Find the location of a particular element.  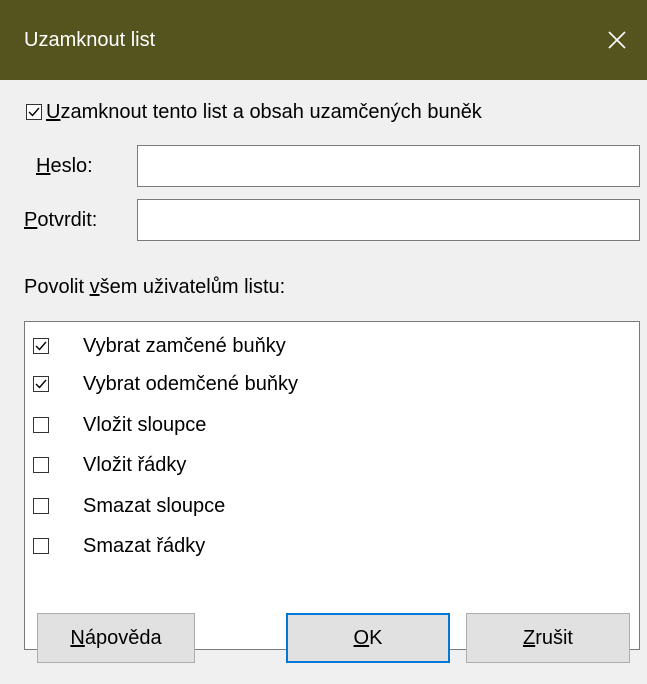

dialog-title: Uzamknout list is located at coordinates (90, 40).